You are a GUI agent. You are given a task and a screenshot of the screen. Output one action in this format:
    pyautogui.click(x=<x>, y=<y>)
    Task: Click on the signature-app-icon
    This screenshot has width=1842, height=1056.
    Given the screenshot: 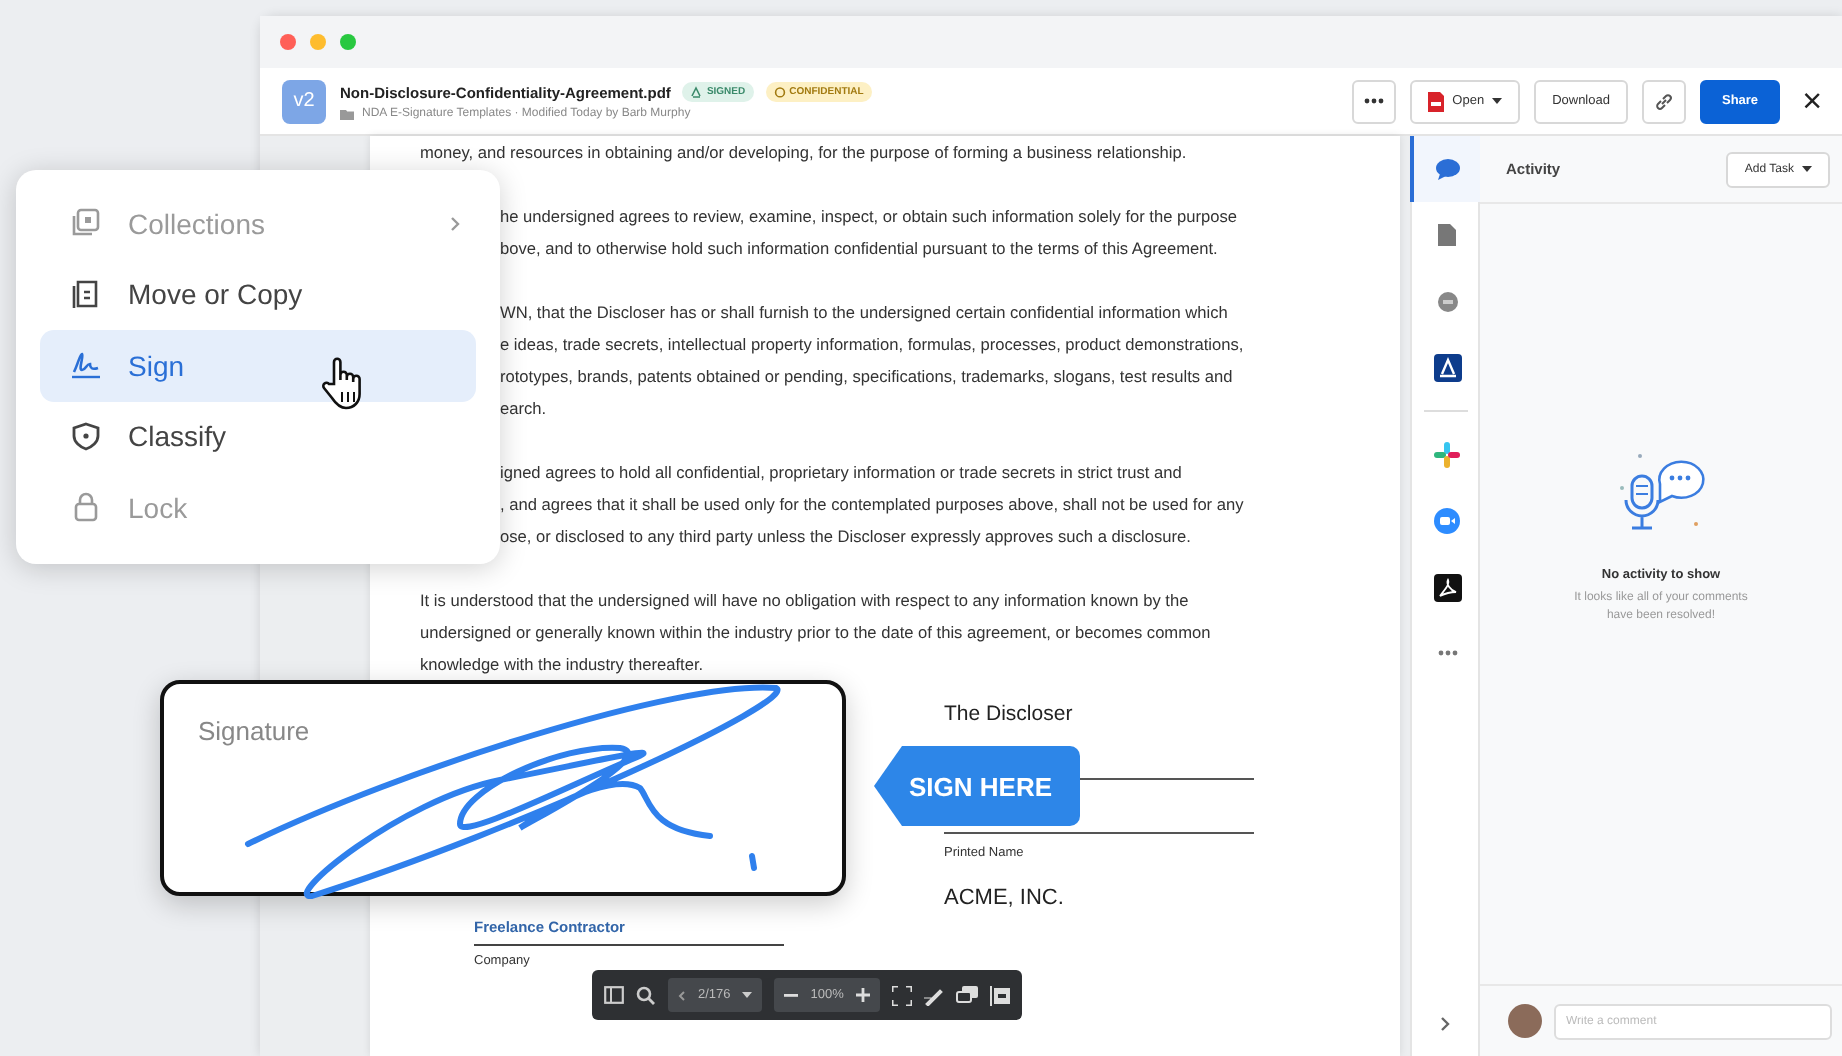 What is the action you would take?
    pyautogui.click(x=1447, y=367)
    